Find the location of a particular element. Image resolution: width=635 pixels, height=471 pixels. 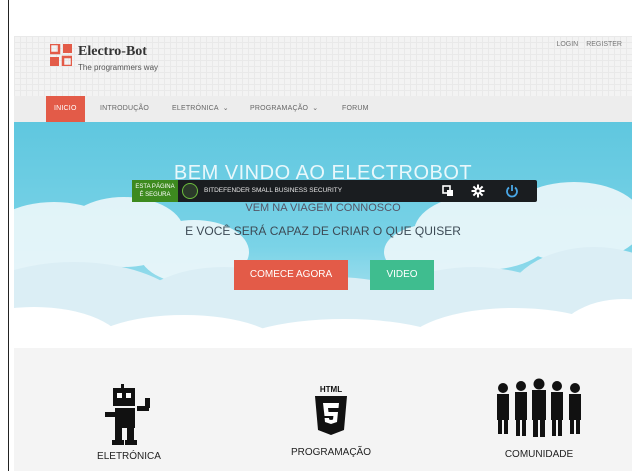

power-icon is located at coordinates (512, 191).